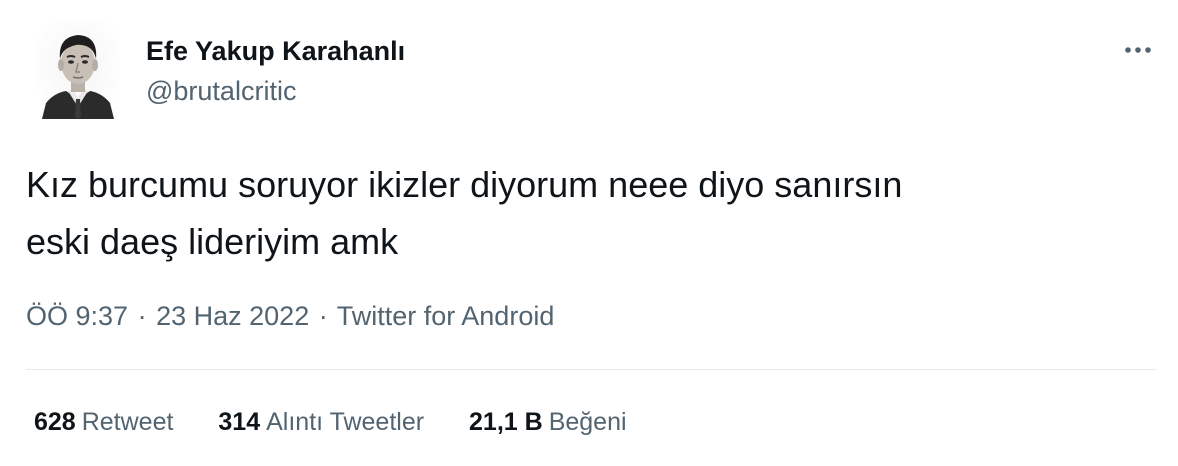  I want to click on avatar, so click(78, 70).